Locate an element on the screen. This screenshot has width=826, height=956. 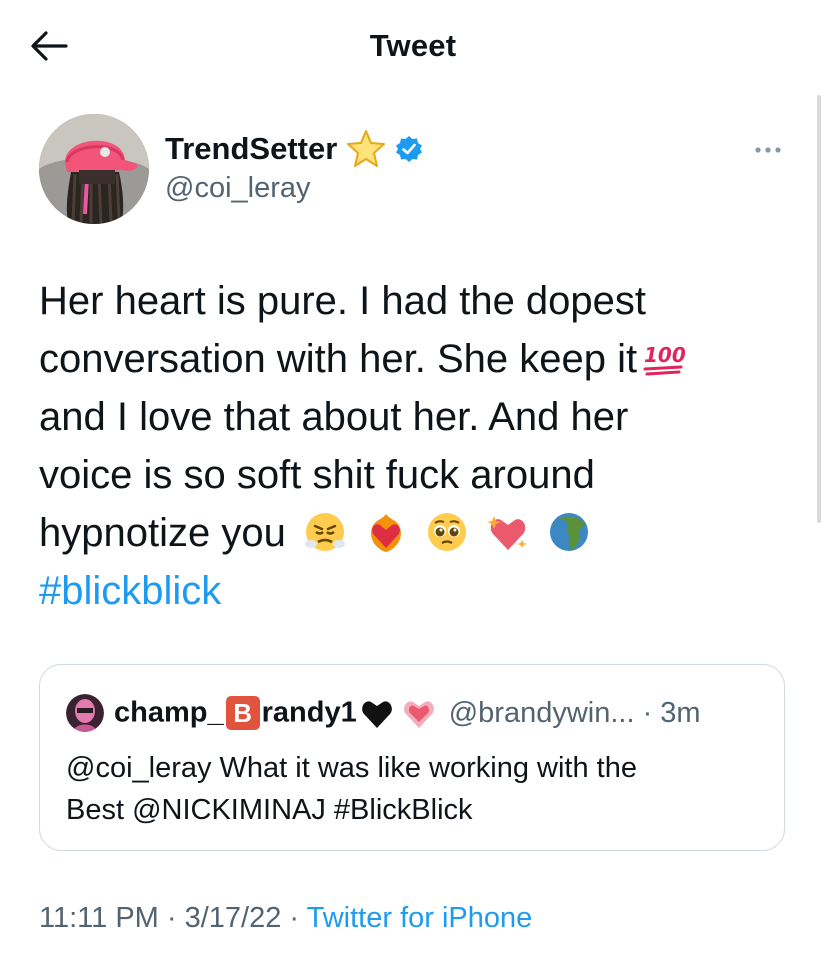
tweet-line: voice is so soft shit fuck around is located at coordinates (317, 475).